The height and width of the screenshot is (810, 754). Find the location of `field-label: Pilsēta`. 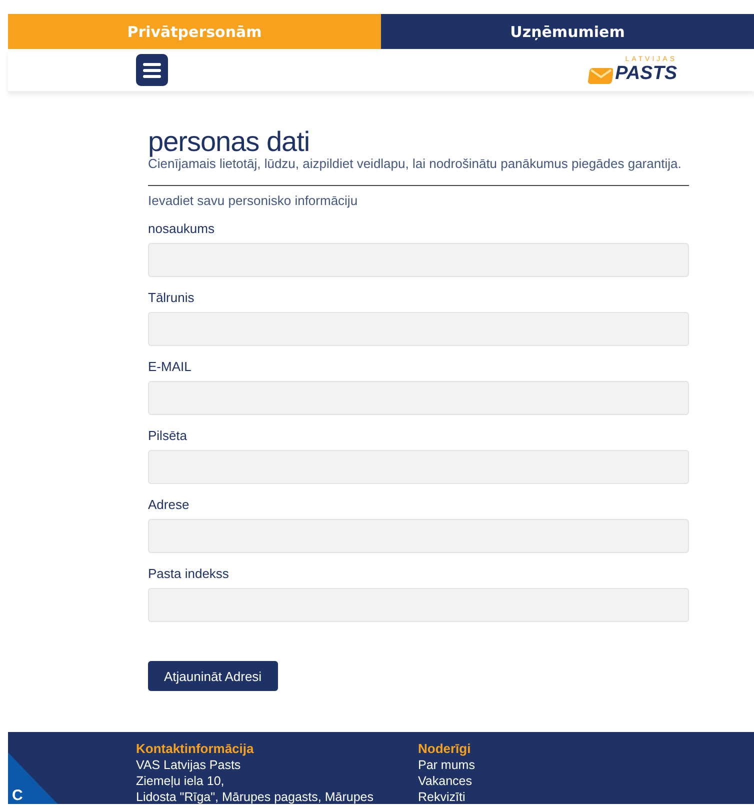

field-label: Pilsēta is located at coordinates (168, 436).